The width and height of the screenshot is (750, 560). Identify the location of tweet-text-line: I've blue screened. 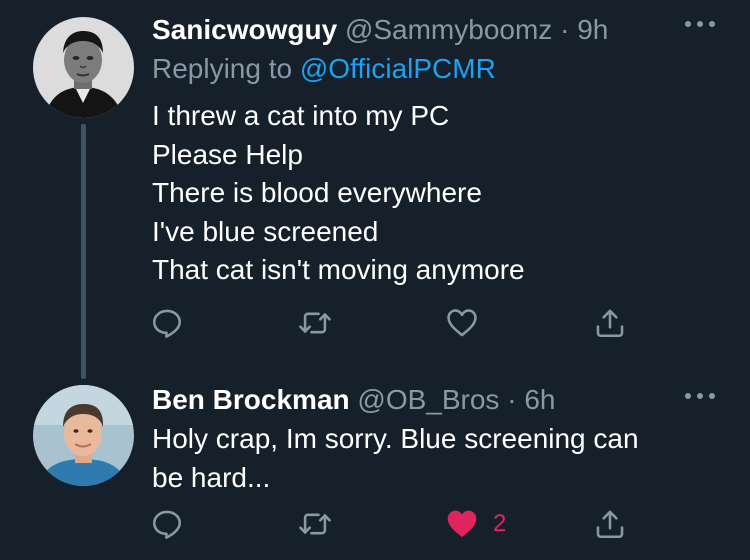
(265, 231).